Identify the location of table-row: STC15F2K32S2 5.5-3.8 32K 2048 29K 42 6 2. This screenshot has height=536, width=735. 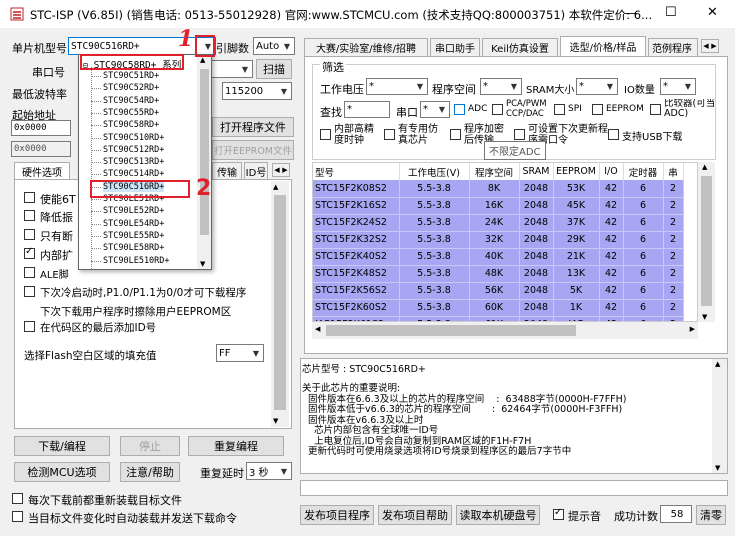
(498, 240).